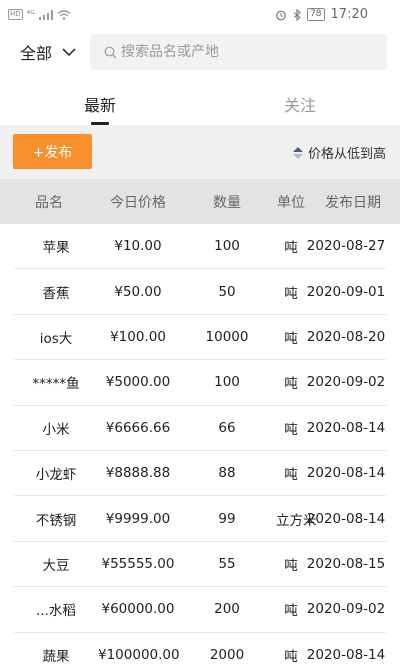 The image size is (400, 666). Describe the element at coordinates (69, 51) in the screenshot. I see `chevron-down-icon` at that location.